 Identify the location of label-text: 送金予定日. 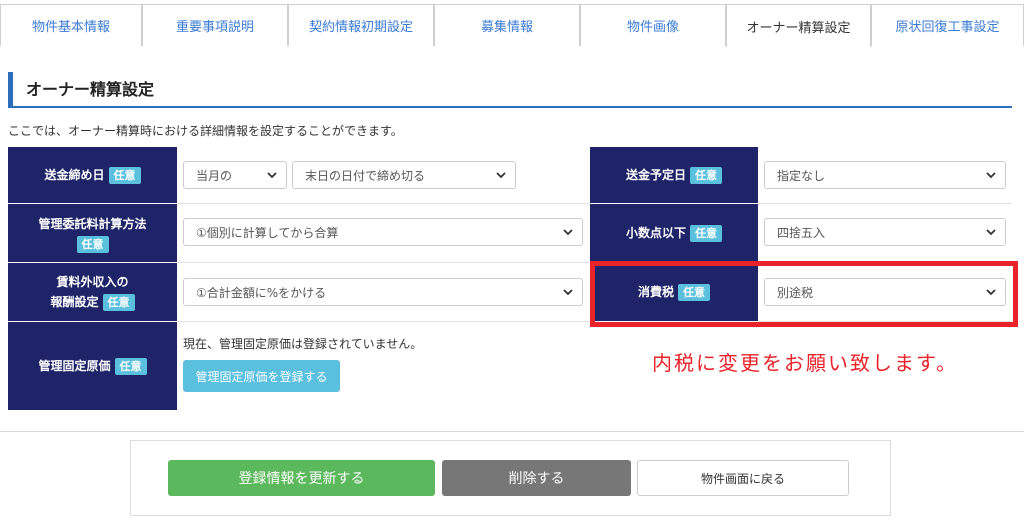
(655, 175).